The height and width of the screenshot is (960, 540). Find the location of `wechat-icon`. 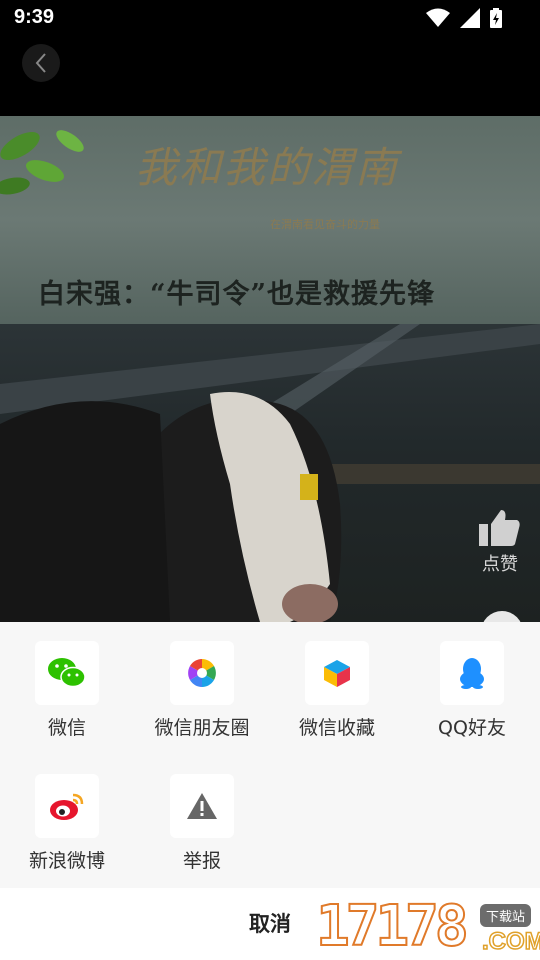

wechat-icon is located at coordinates (67, 673).